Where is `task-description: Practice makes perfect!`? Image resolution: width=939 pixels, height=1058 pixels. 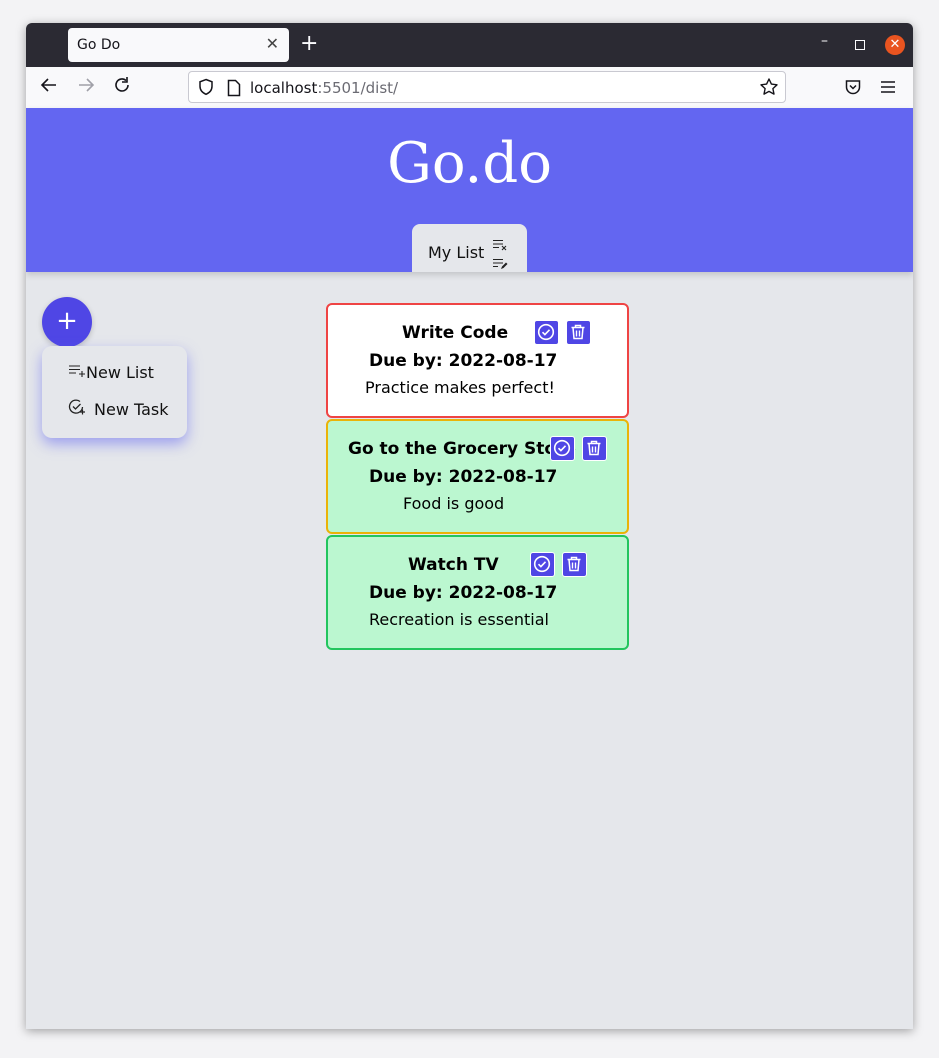 task-description: Practice makes perfect! is located at coordinates (460, 387).